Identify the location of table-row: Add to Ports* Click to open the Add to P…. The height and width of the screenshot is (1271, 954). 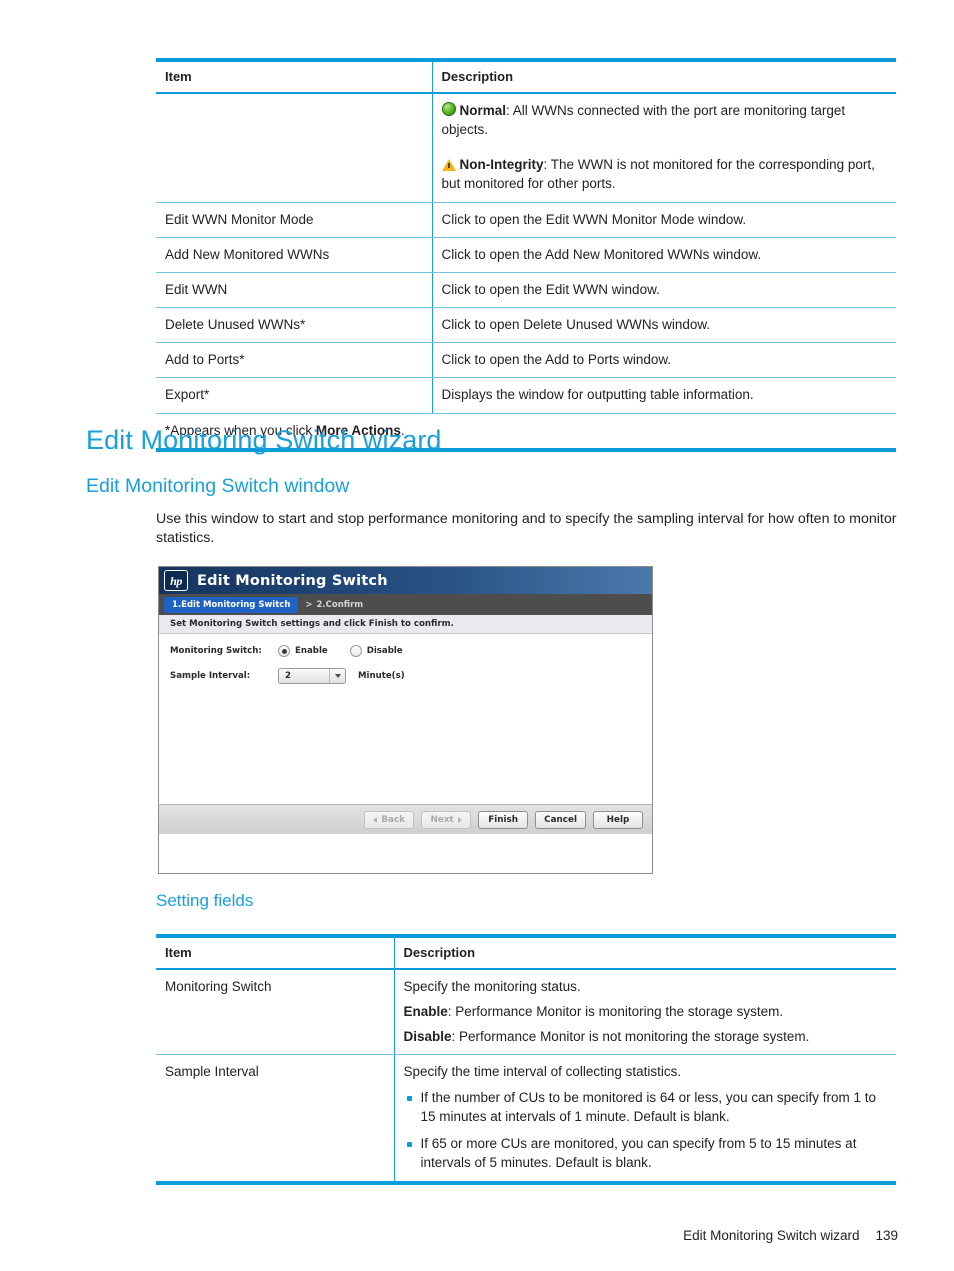
(526, 360).